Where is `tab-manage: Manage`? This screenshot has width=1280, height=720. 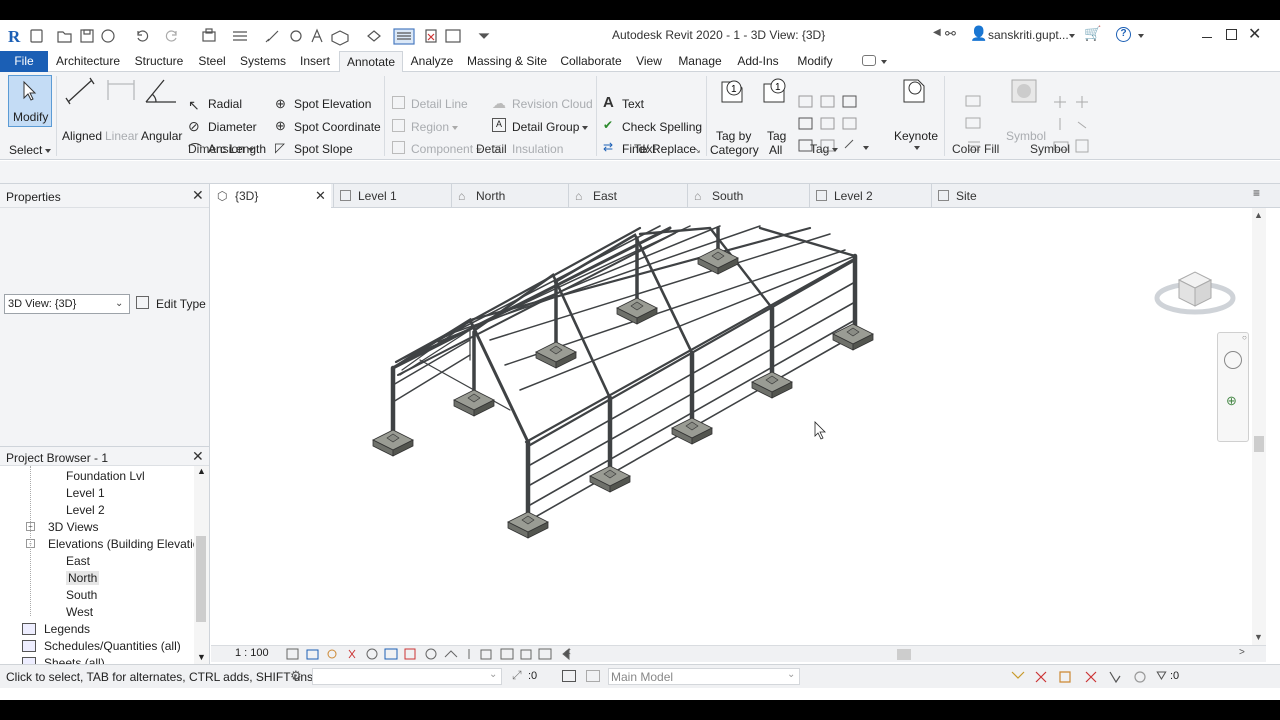
tab-manage: Manage is located at coordinates (700, 61).